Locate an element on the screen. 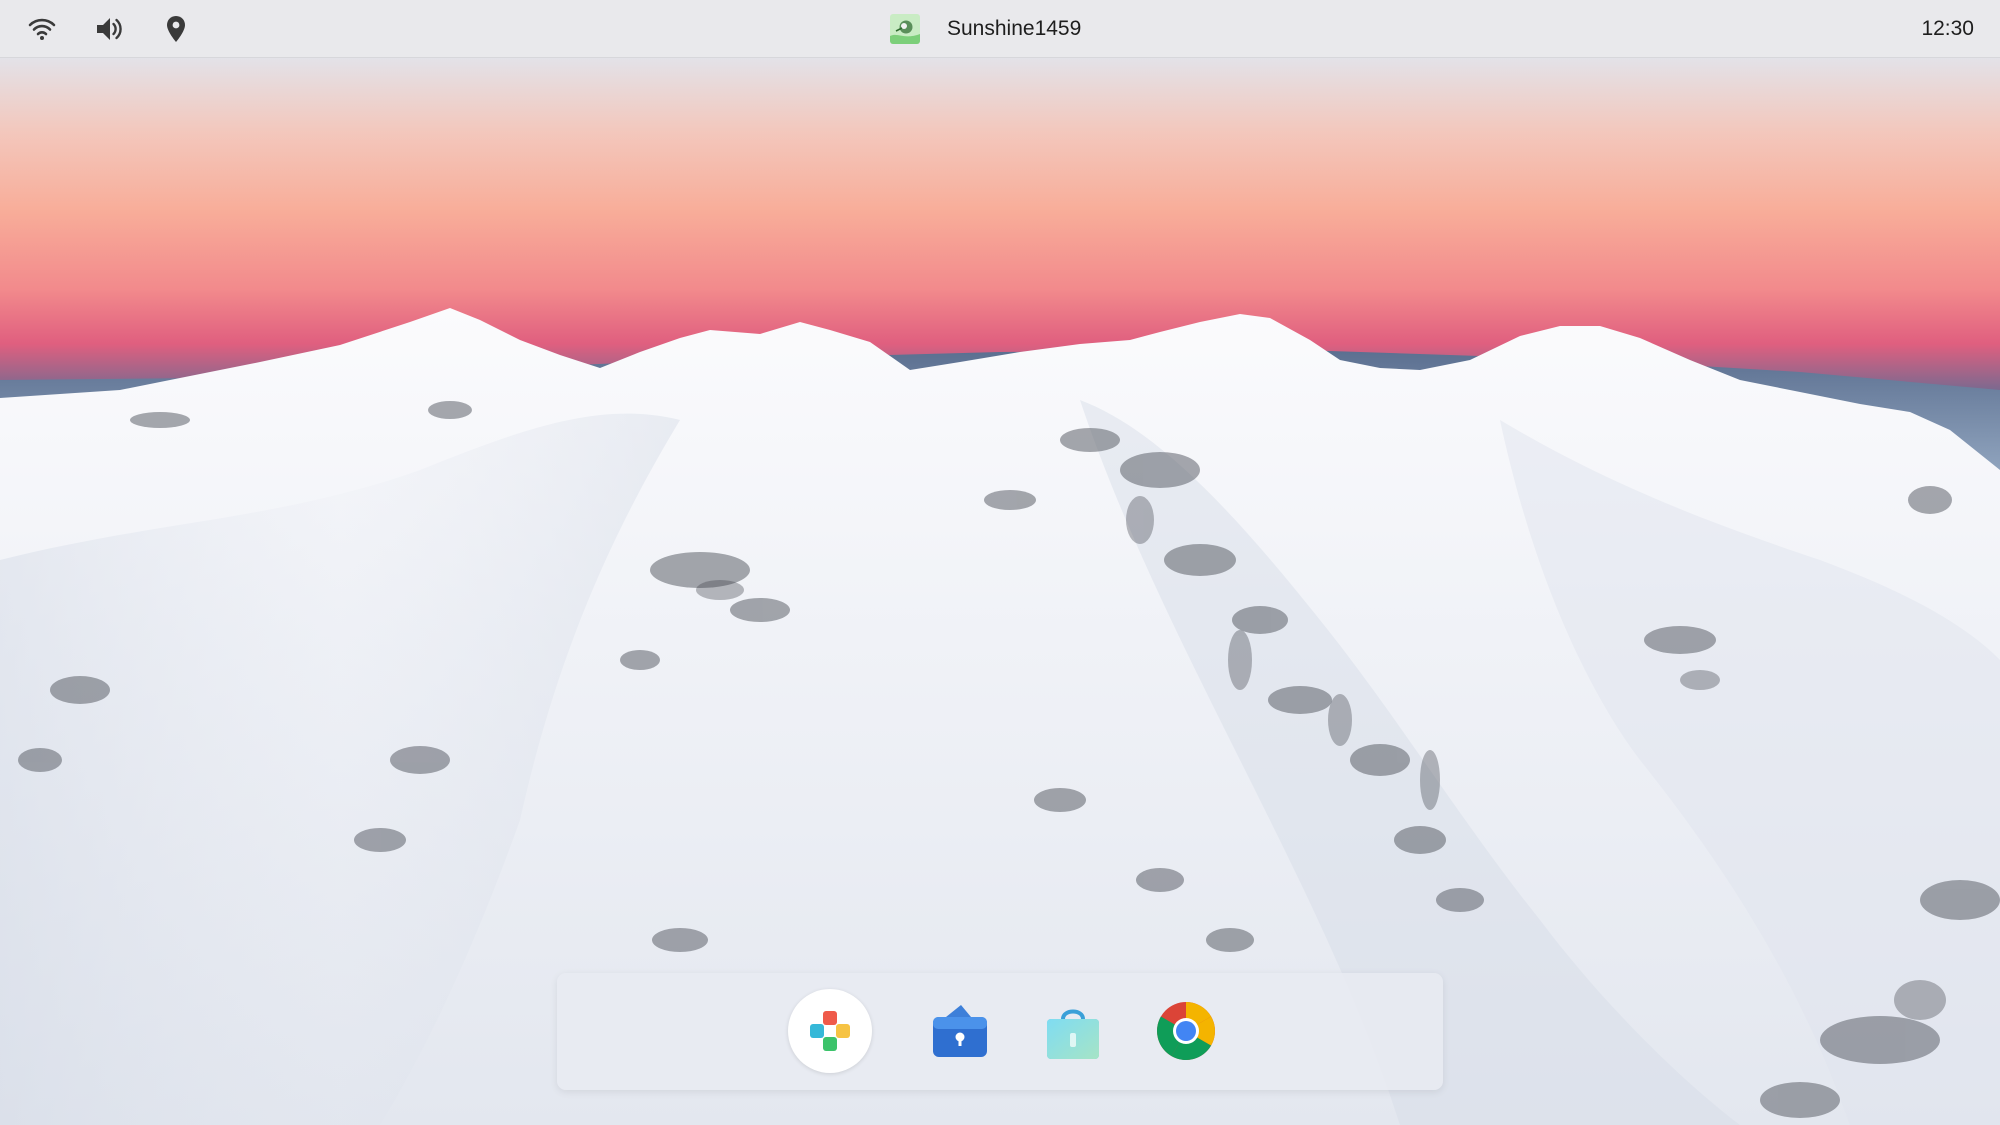 This screenshot has height=1125, width=2000. wifi-icon is located at coordinates (42, 29).